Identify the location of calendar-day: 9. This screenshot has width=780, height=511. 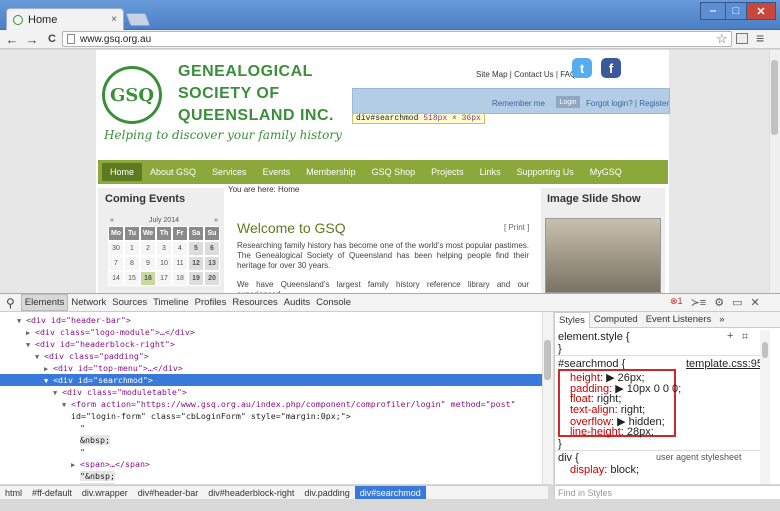
(148, 263).